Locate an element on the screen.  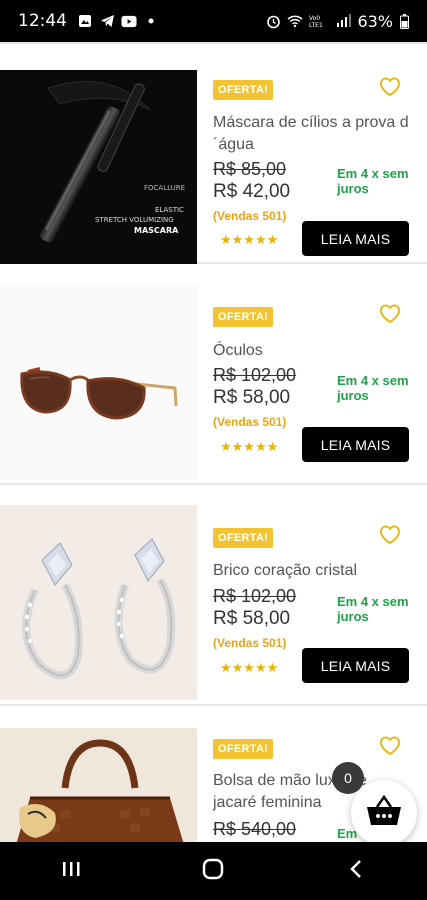
svg-text: Vo0 is located at coordinates (314, 18).